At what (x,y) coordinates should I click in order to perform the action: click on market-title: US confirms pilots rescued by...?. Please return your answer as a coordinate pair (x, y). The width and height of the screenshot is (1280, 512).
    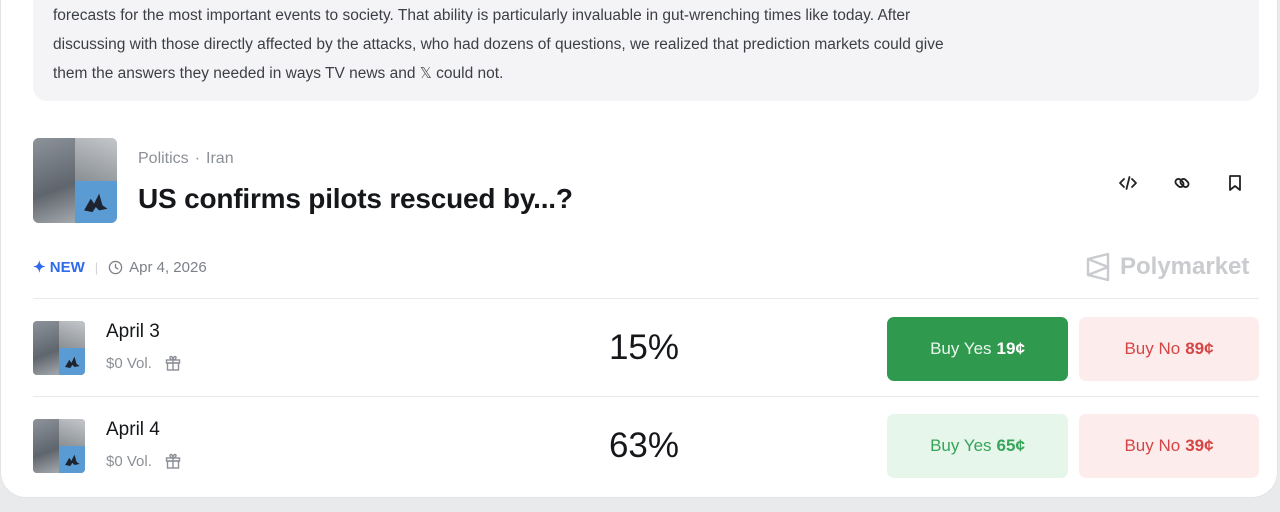
    Looking at the image, I should click on (355, 199).